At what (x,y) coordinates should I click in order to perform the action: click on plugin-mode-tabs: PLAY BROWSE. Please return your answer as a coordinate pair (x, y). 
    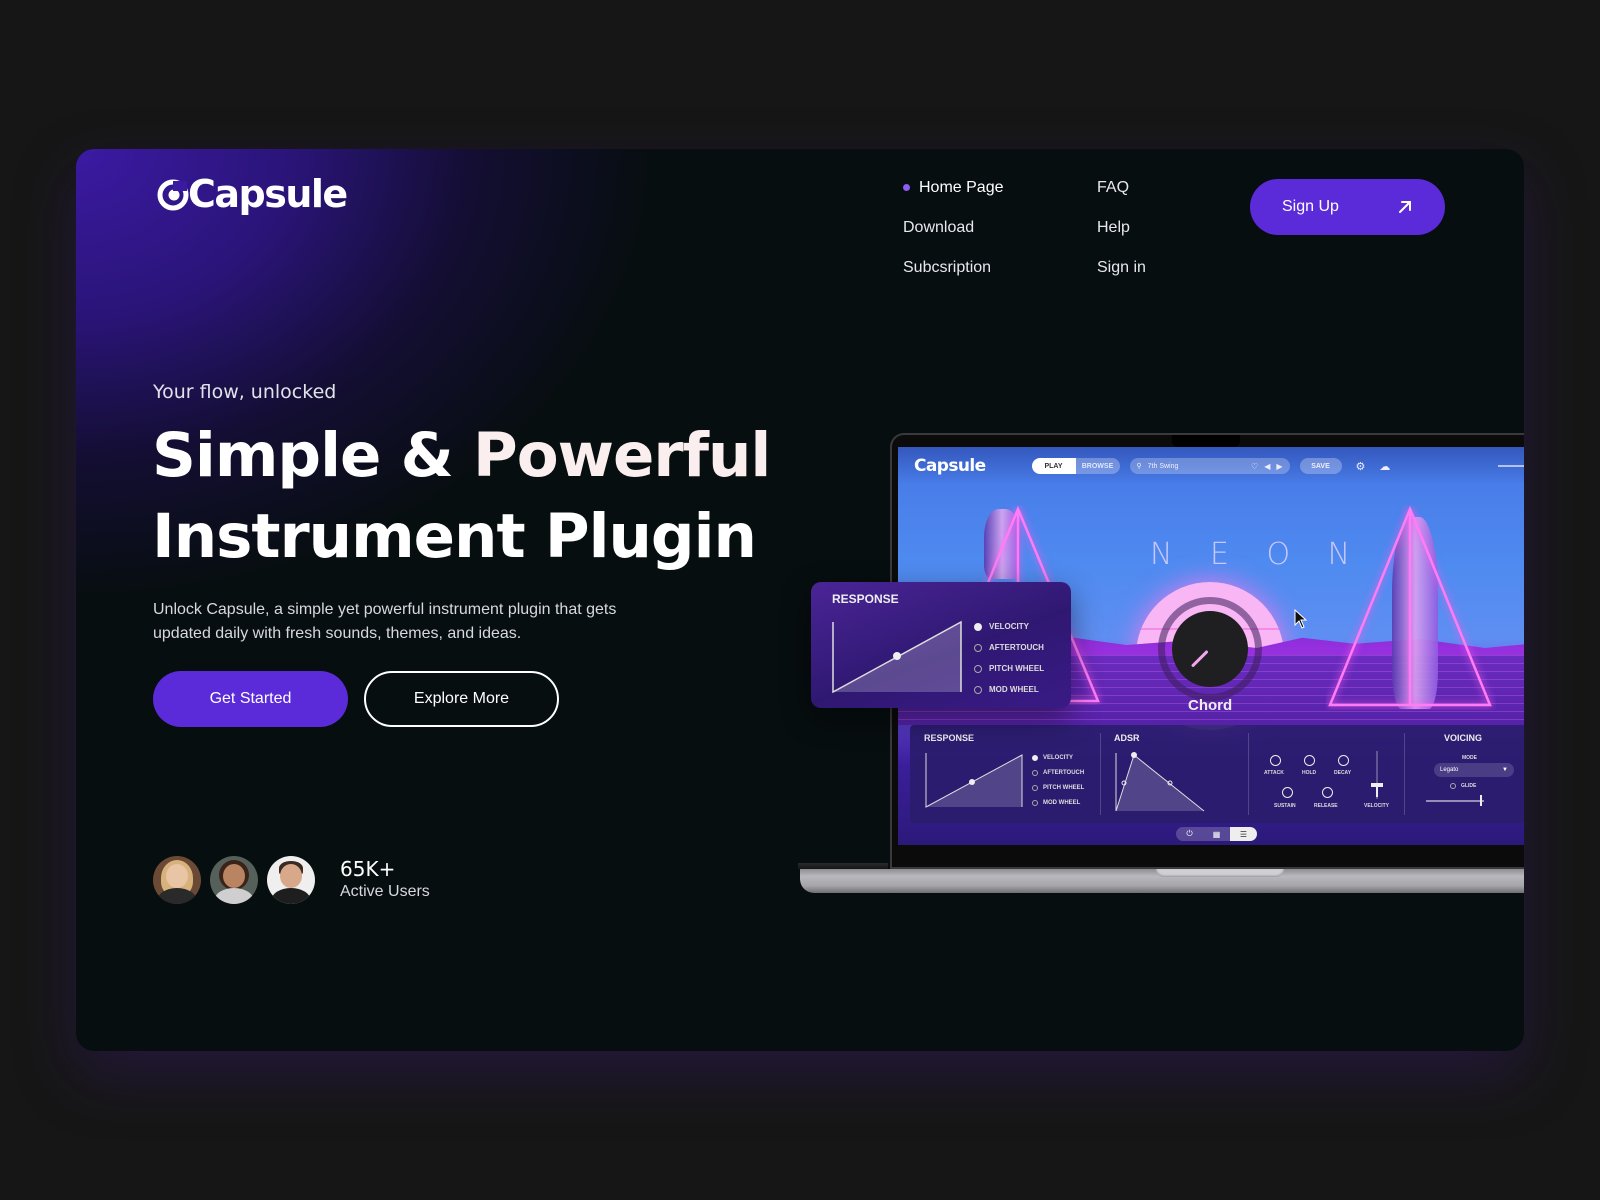
    Looking at the image, I should click on (1075, 466).